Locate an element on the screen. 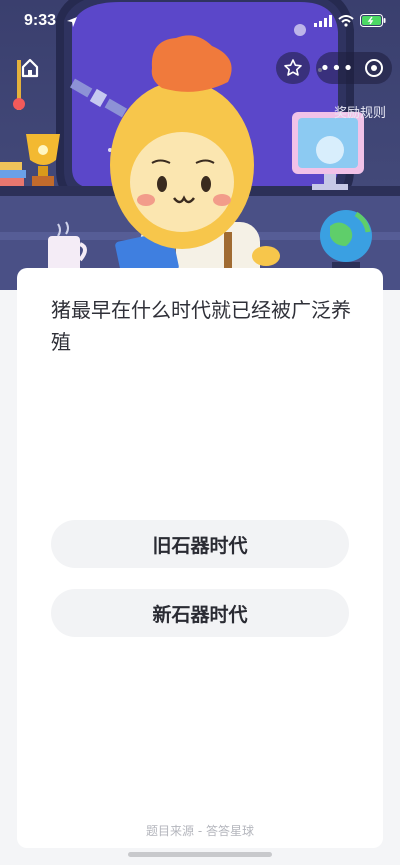 This screenshot has height=865, width=400. home-indicator is located at coordinates (200, 854).